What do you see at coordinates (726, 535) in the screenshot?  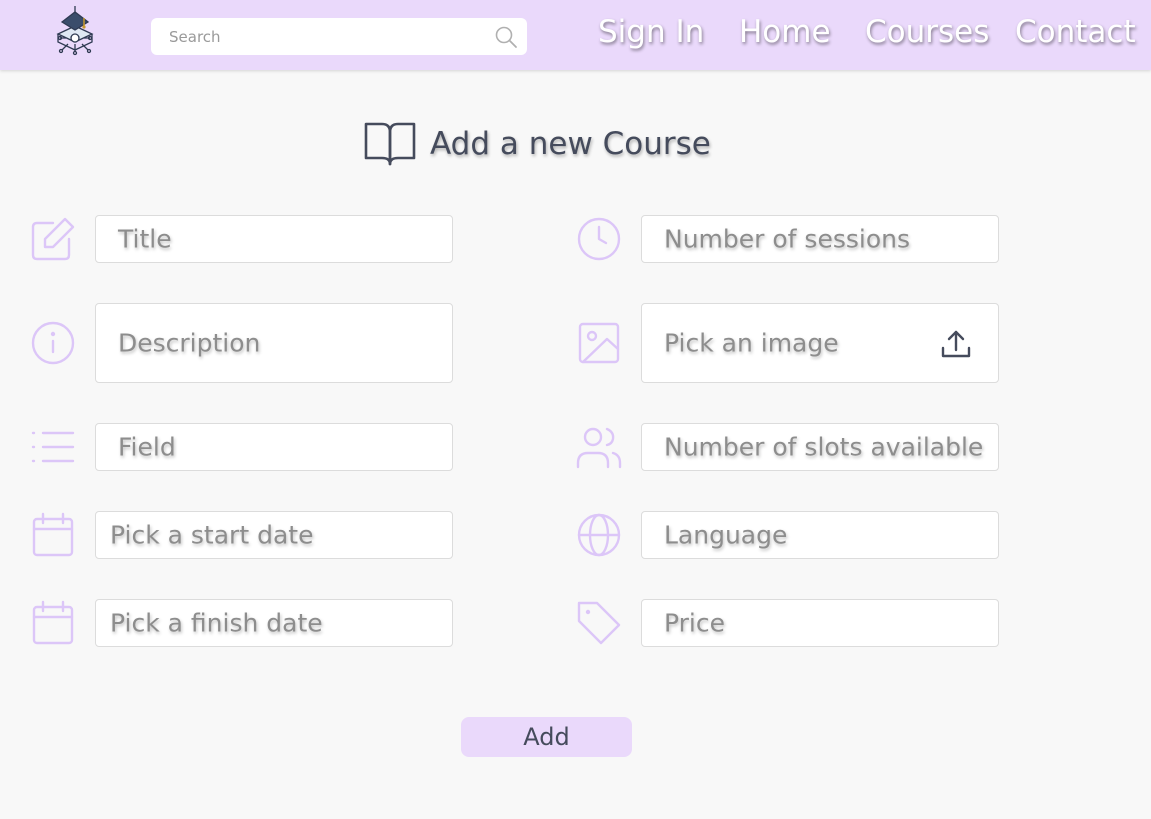 I see `language-field-label: Language` at bounding box center [726, 535].